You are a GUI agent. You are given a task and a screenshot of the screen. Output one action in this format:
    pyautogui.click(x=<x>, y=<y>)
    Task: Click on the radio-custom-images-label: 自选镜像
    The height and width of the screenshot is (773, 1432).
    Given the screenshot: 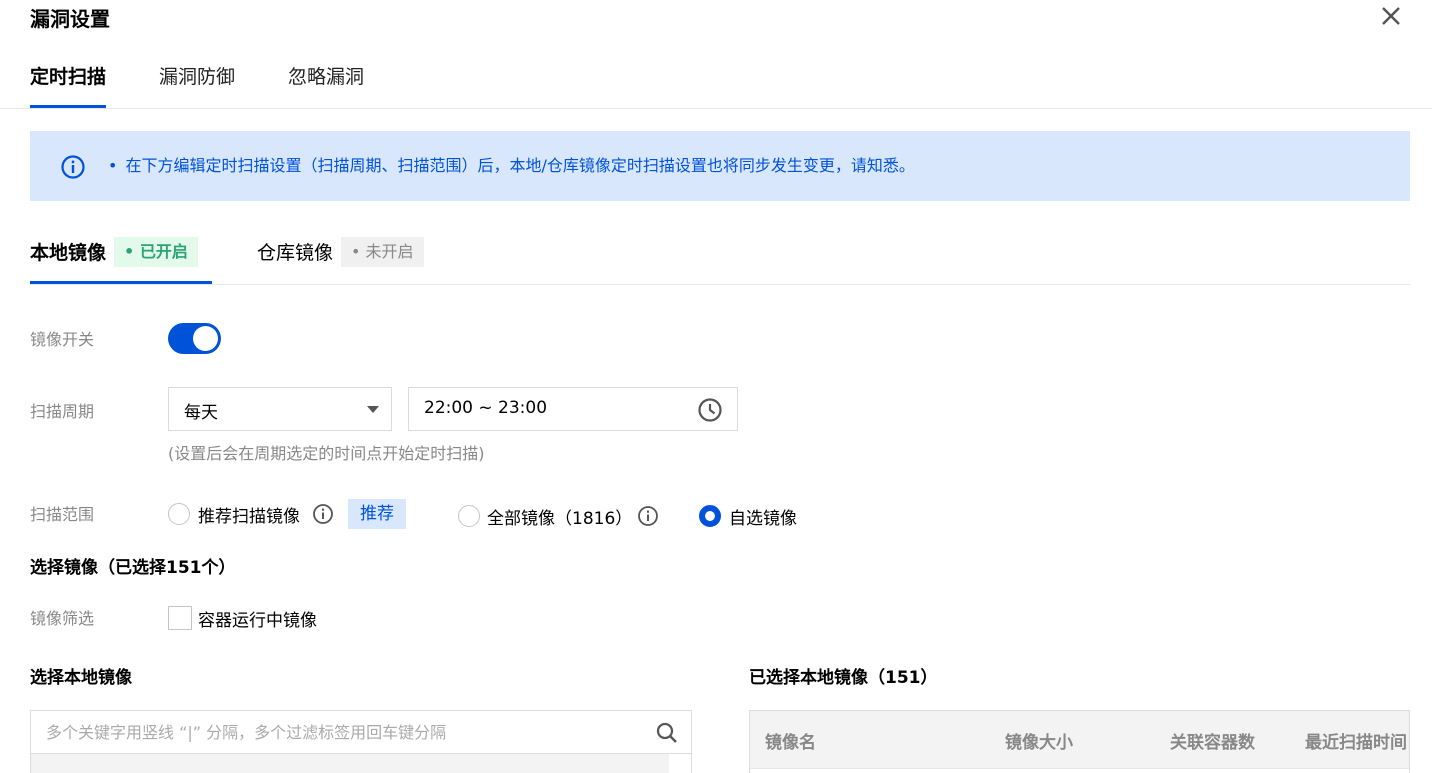 What is the action you would take?
    pyautogui.click(x=763, y=516)
    